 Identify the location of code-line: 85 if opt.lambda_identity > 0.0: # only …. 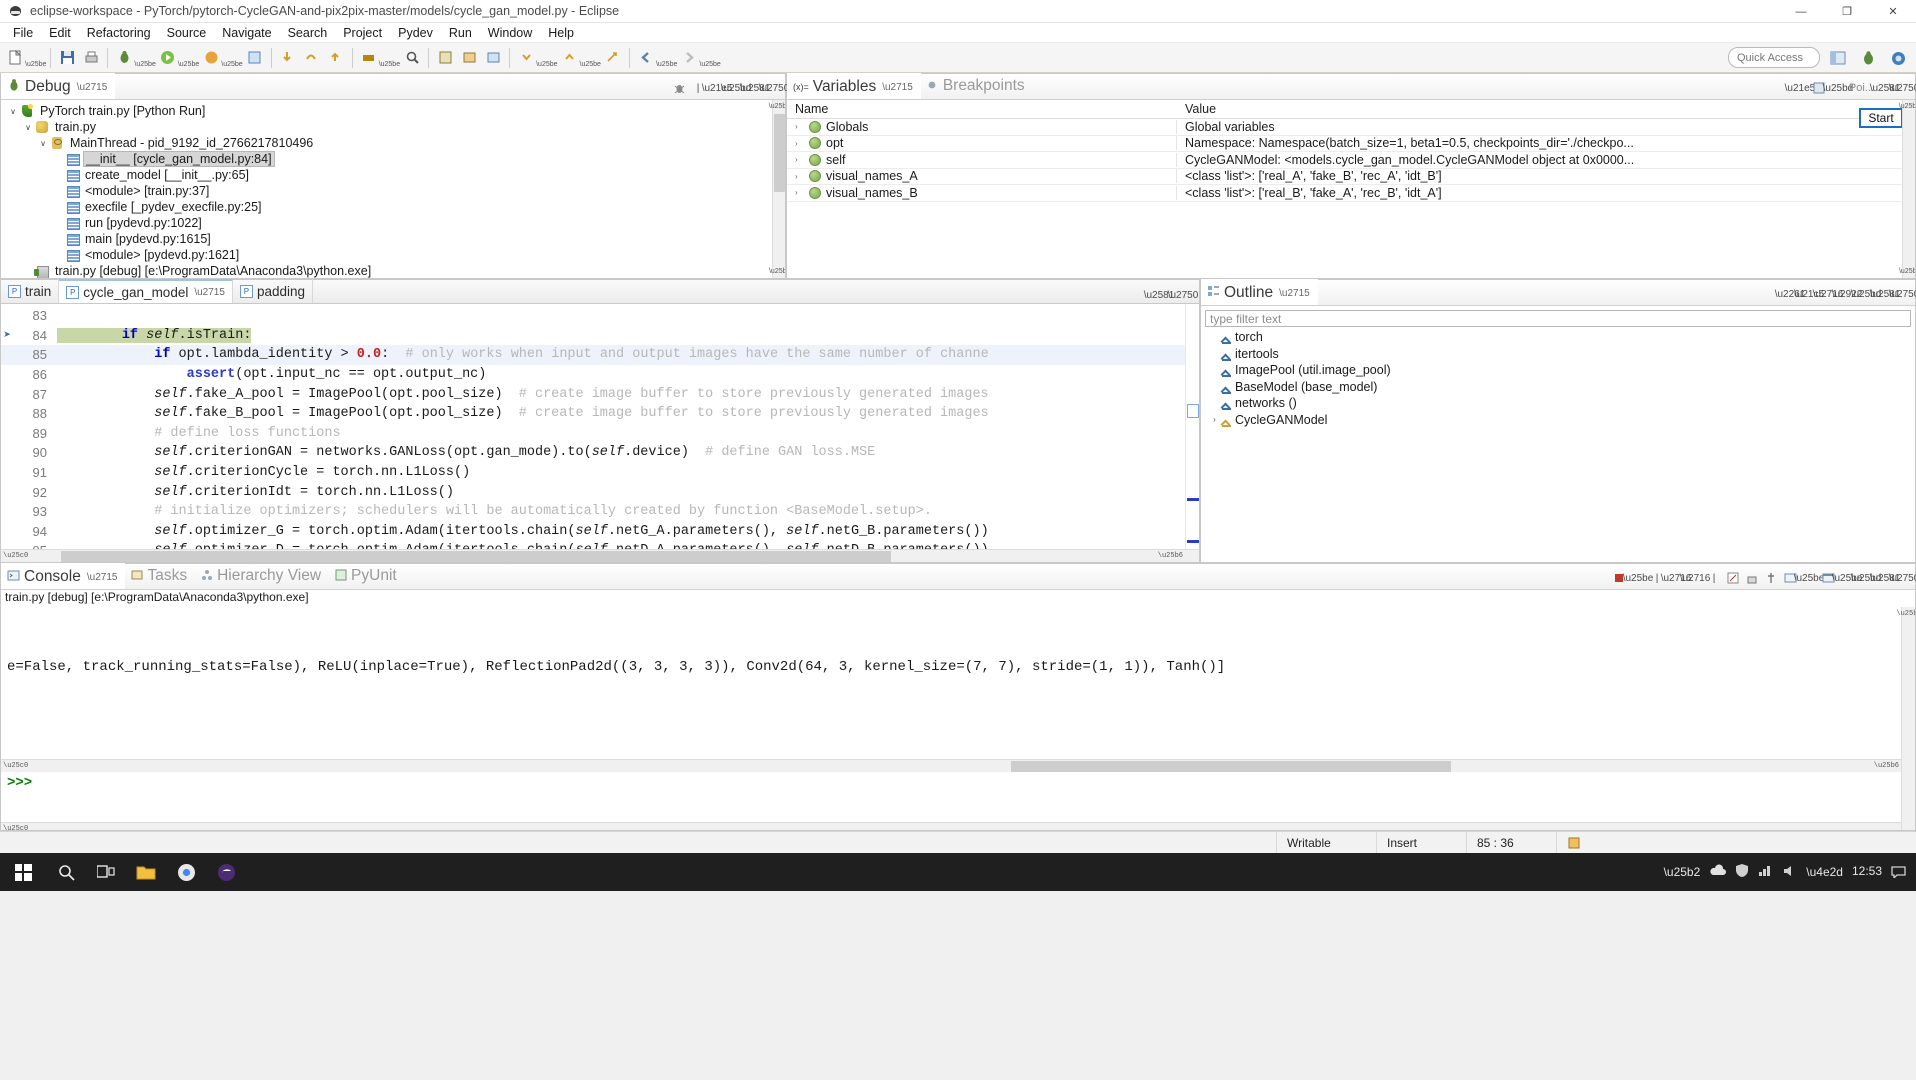
(600, 355).